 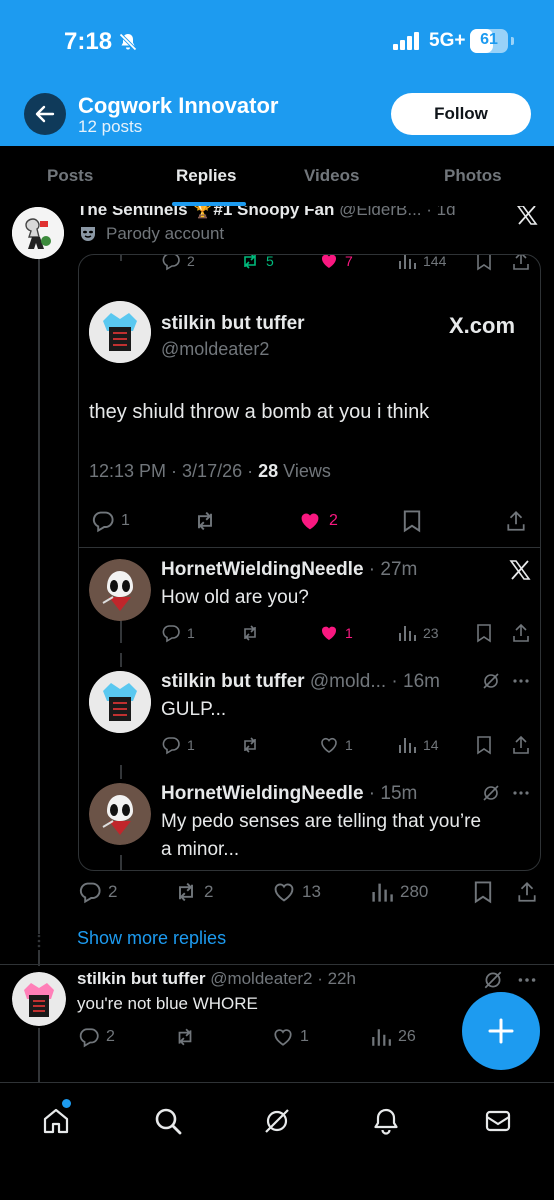 I want to click on views-action: 23, so click(x=418, y=633).